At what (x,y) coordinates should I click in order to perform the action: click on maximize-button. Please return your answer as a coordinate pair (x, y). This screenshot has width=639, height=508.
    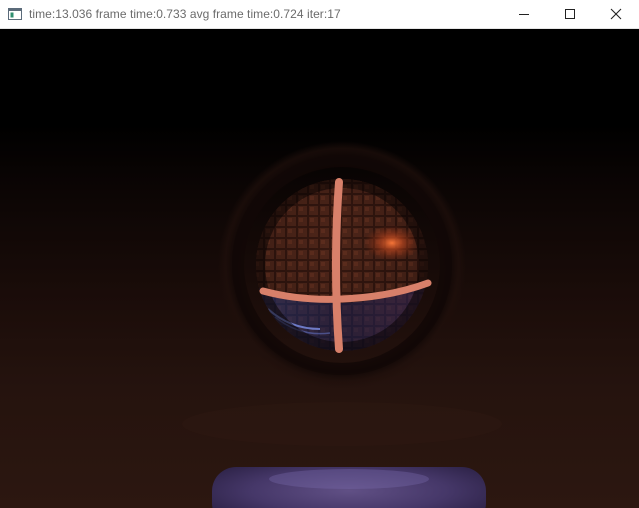
    Looking at the image, I should click on (570, 14).